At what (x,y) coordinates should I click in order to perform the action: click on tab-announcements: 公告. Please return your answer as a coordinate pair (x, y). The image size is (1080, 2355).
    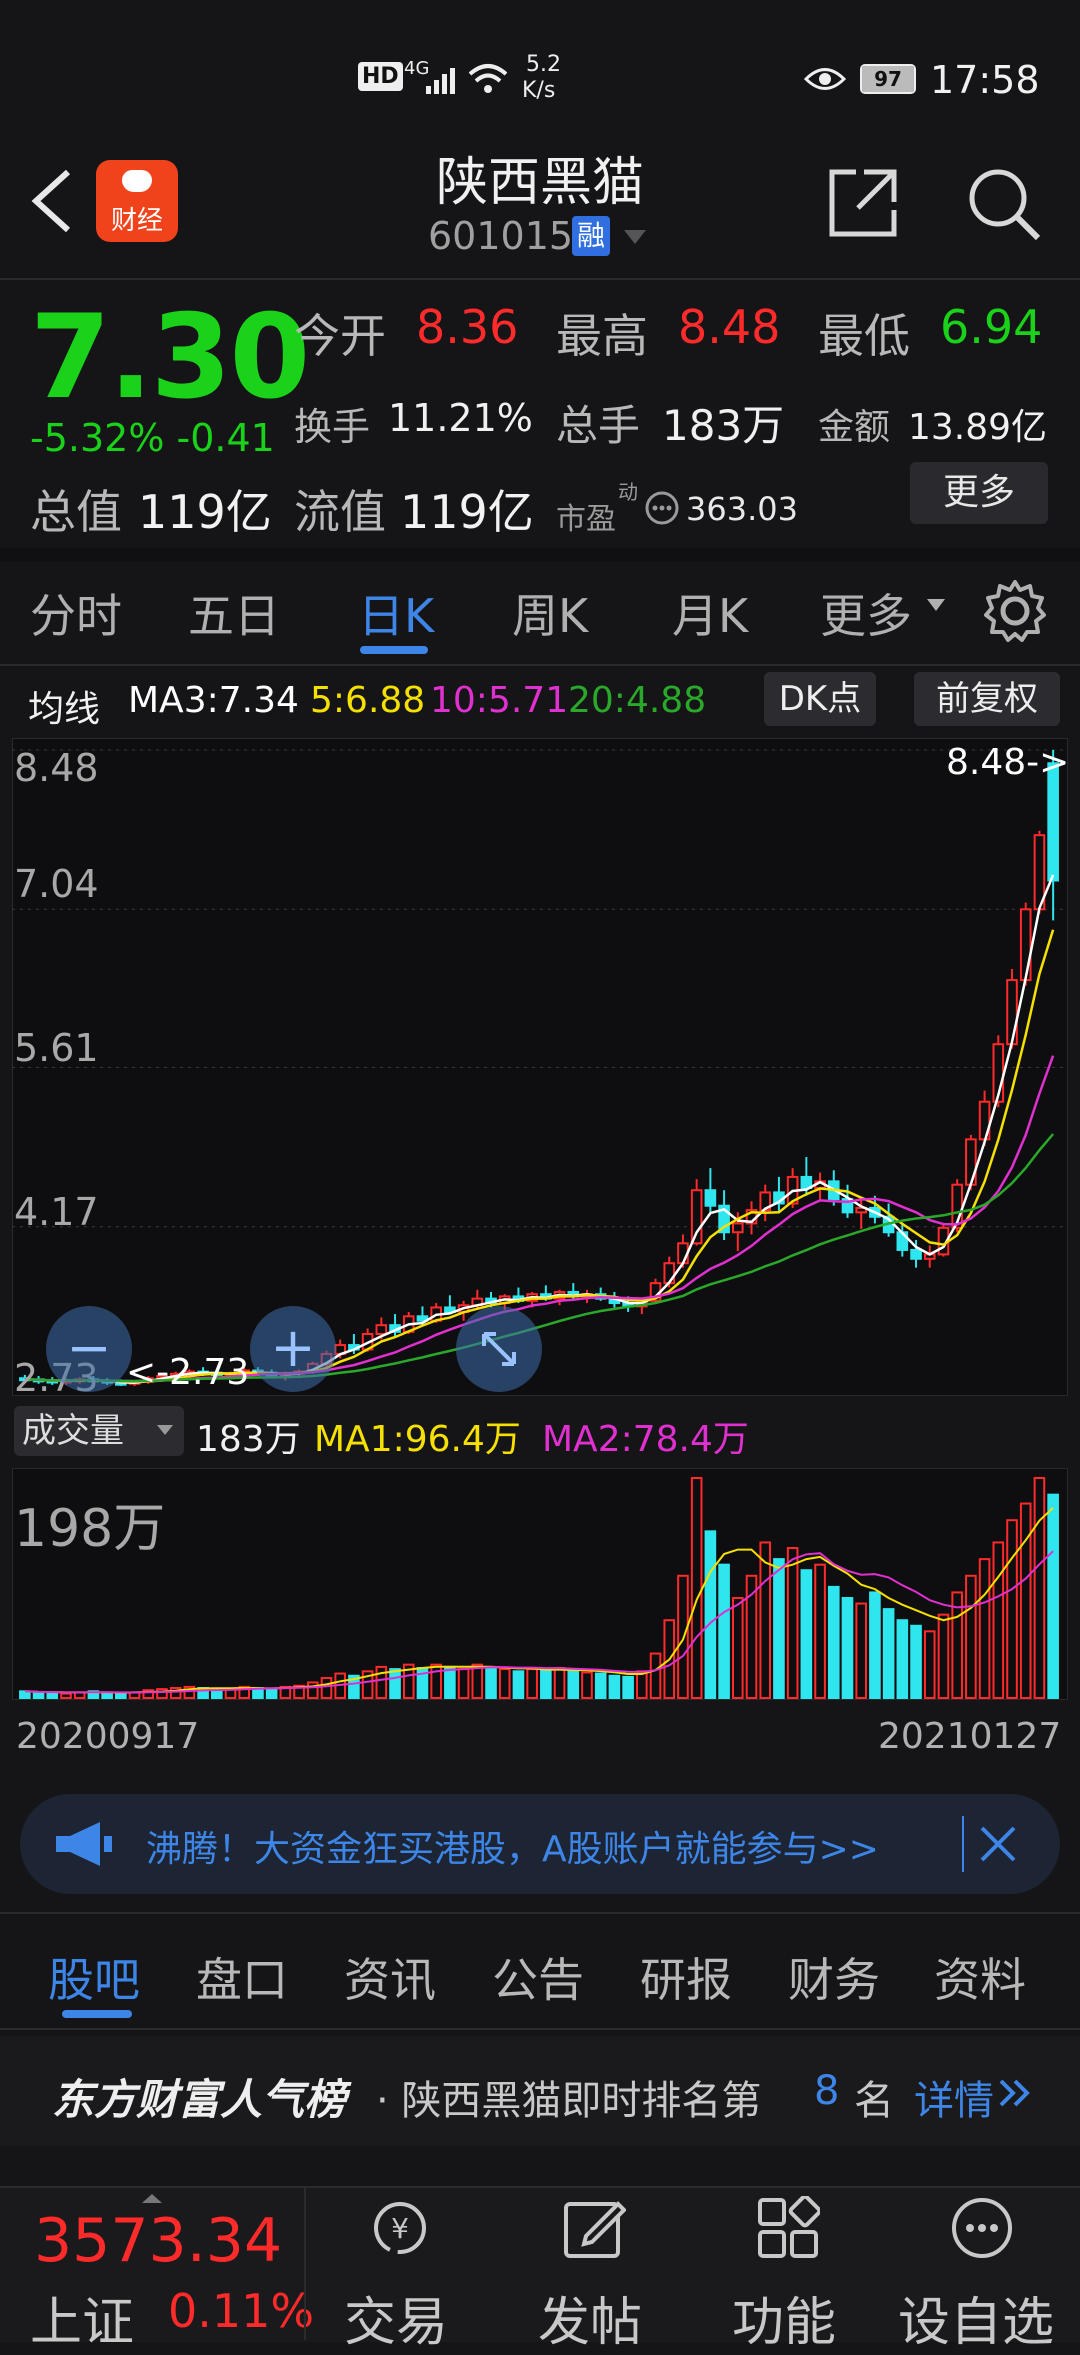
    Looking at the image, I should click on (538, 1977).